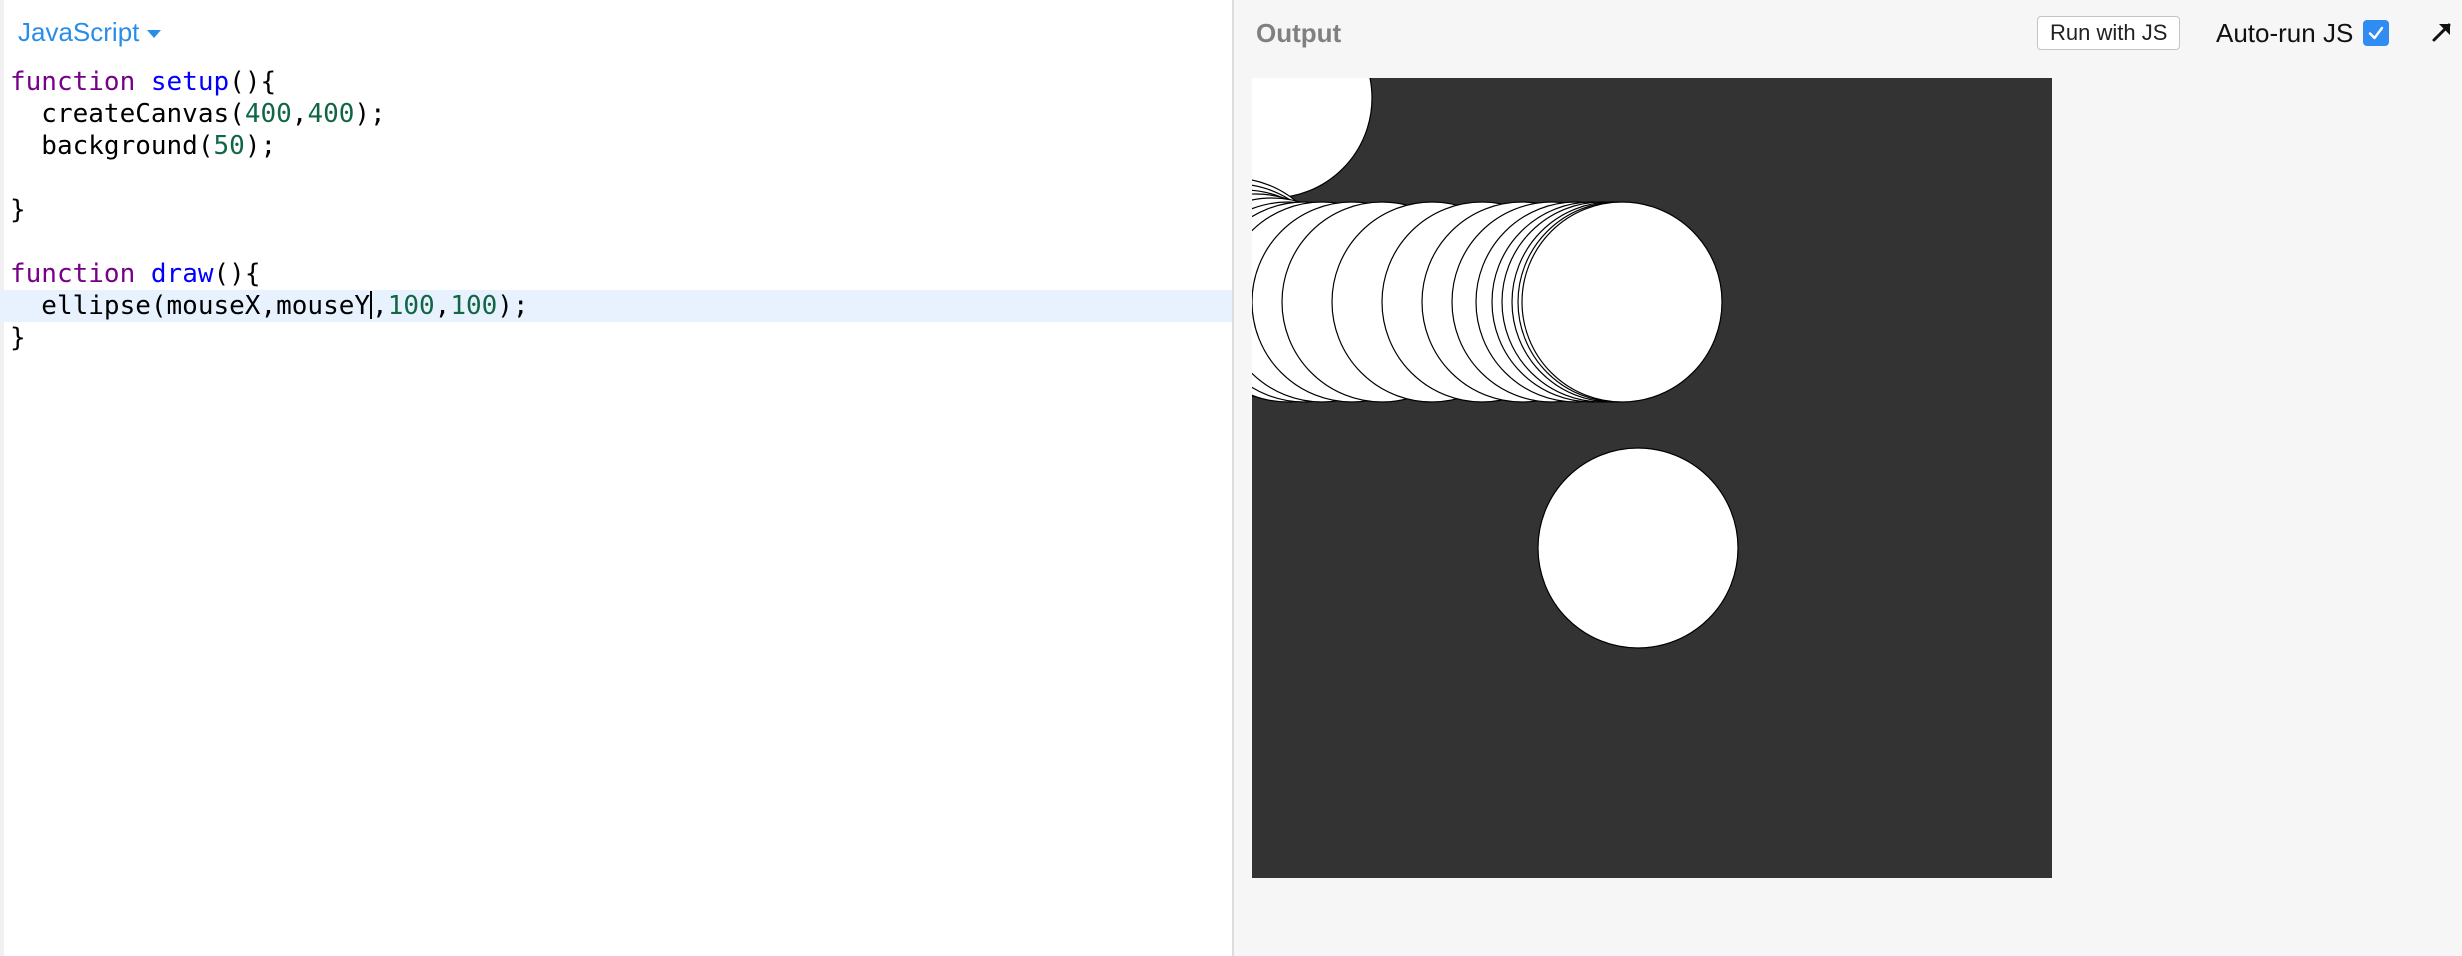 This screenshot has height=956, width=2462. What do you see at coordinates (616, 146) in the screenshot?
I see `code-line: background(50);` at bounding box center [616, 146].